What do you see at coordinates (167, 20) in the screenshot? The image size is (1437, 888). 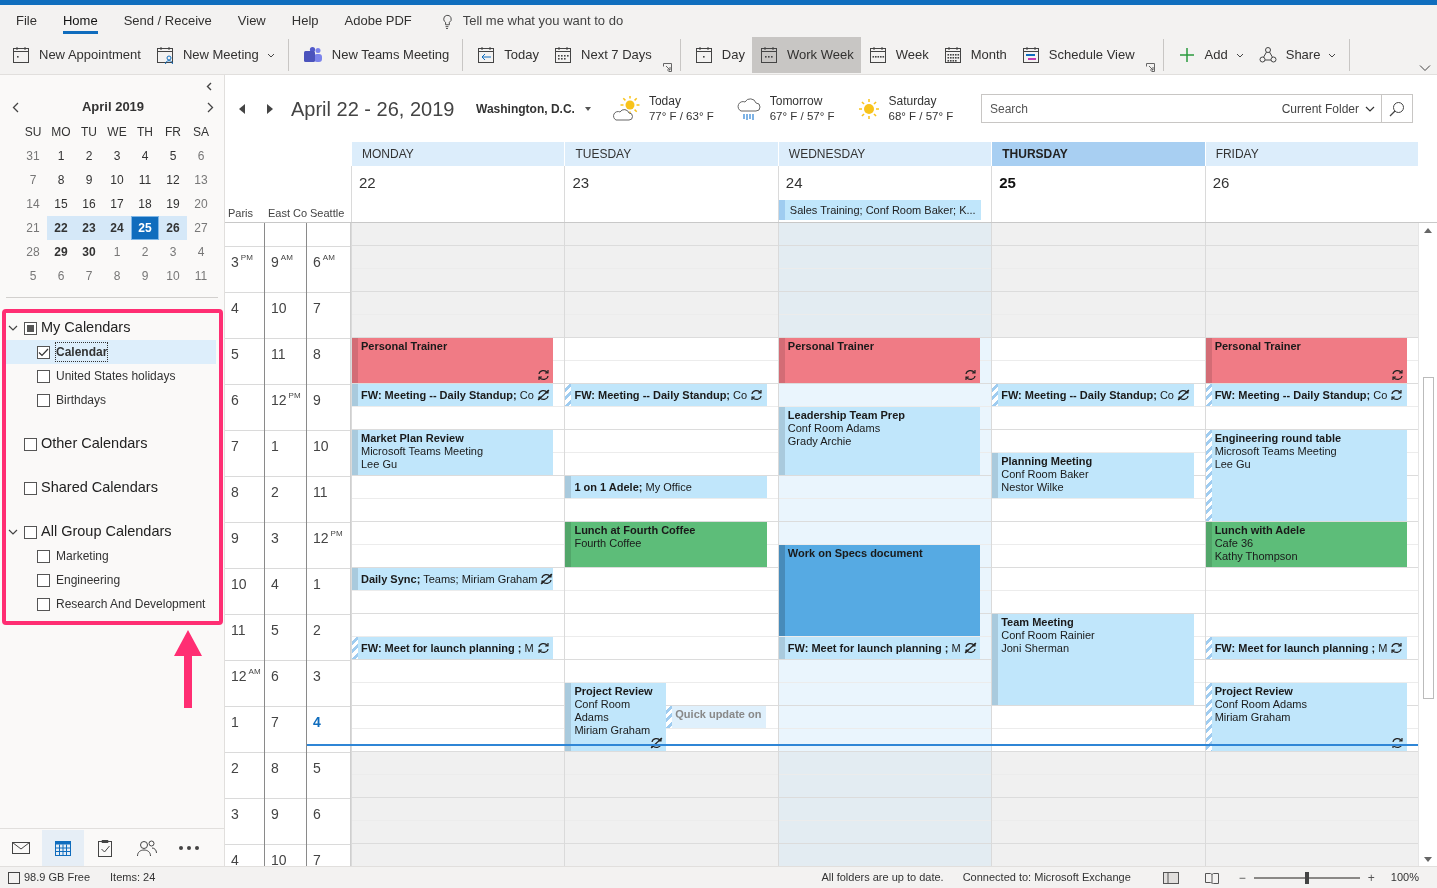 I see `ribbon-tab: Send / Receive` at bounding box center [167, 20].